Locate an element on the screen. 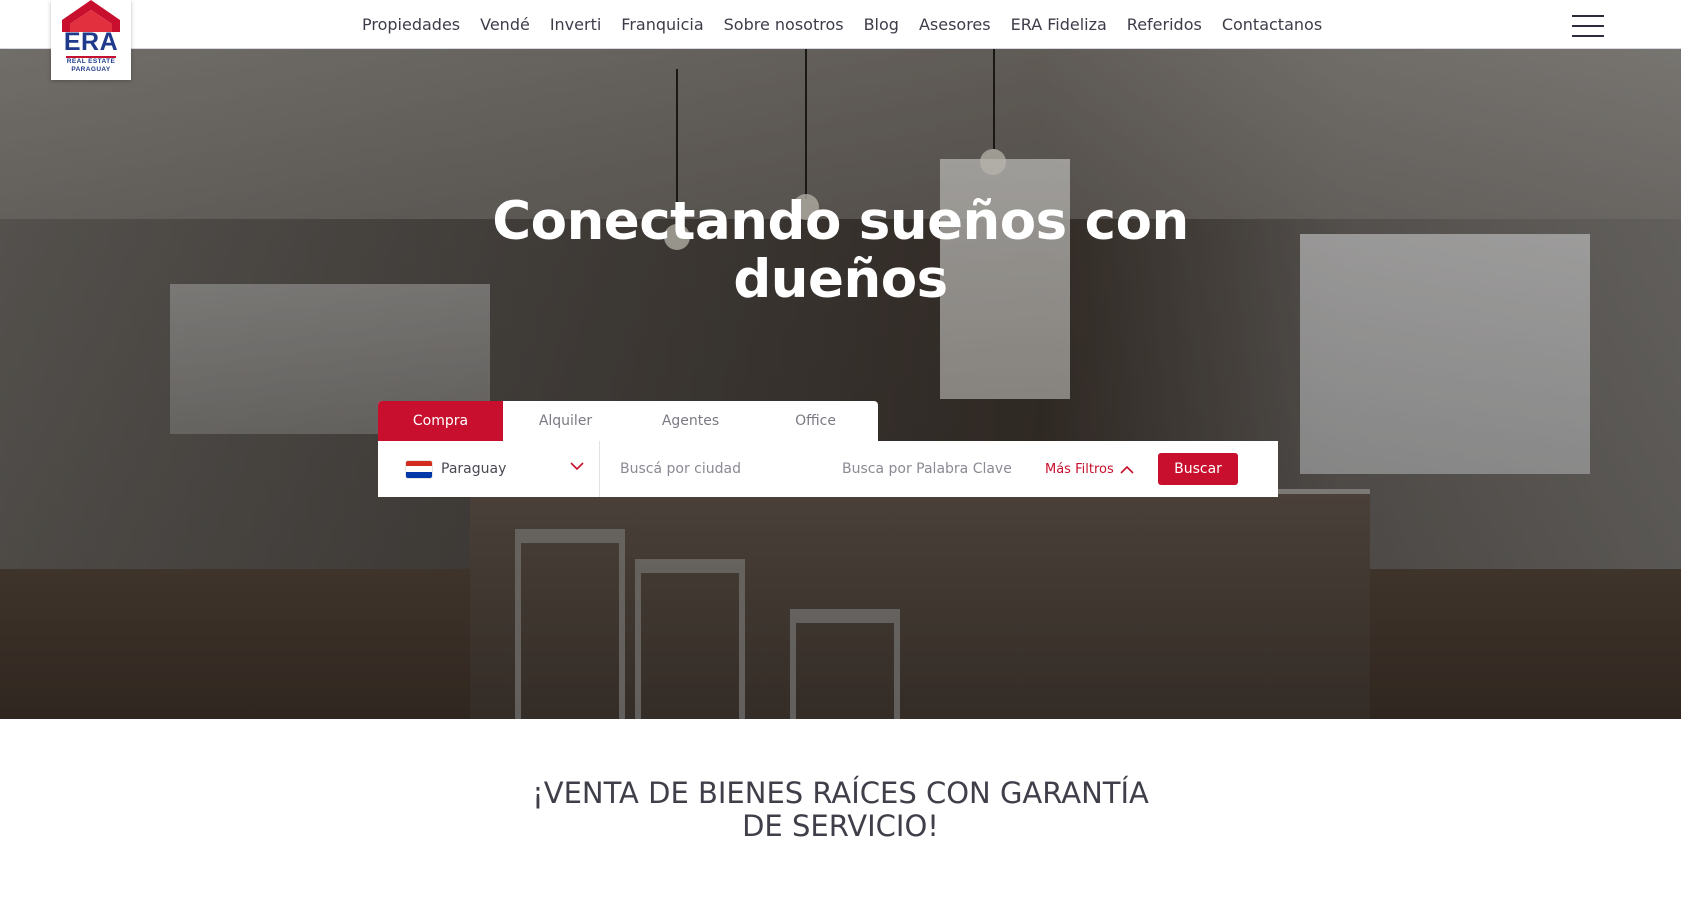 Image resolution: width=1681 pixels, height=916 pixels. nav-item-contactanos: Contactanos is located at coordinates (1272, 24).